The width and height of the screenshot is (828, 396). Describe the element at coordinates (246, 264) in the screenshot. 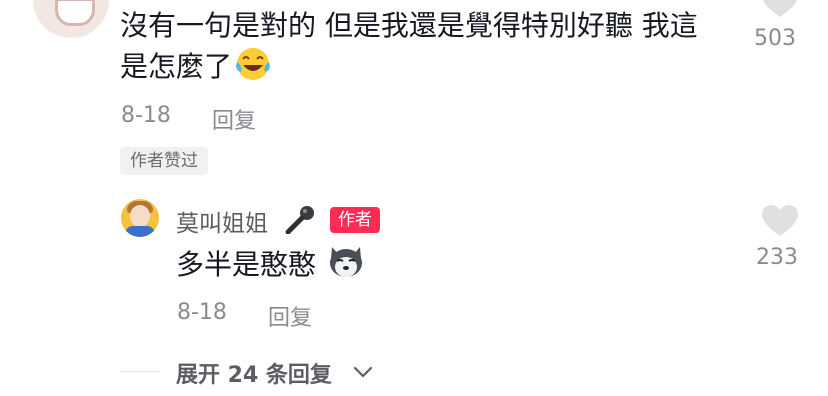

I see `reply-text: 多半是憨憨` at that location.